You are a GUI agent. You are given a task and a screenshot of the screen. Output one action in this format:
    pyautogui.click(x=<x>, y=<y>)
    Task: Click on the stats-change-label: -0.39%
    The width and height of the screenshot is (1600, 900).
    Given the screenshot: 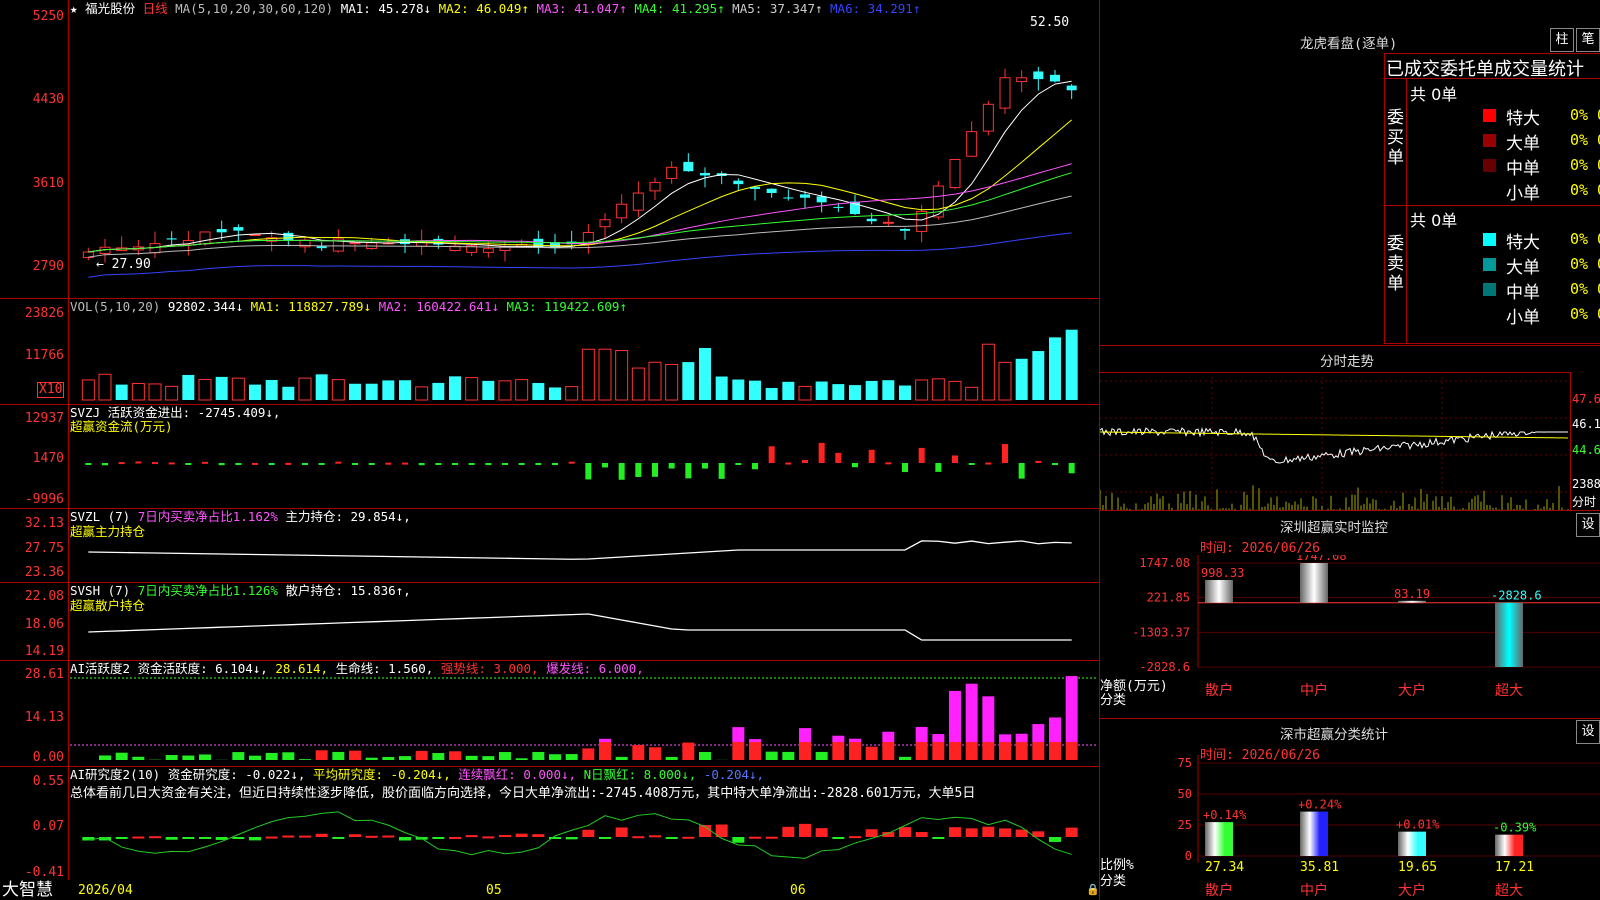 What is the action you would take?
    pyautogui.click(x=1515, y=828)
    